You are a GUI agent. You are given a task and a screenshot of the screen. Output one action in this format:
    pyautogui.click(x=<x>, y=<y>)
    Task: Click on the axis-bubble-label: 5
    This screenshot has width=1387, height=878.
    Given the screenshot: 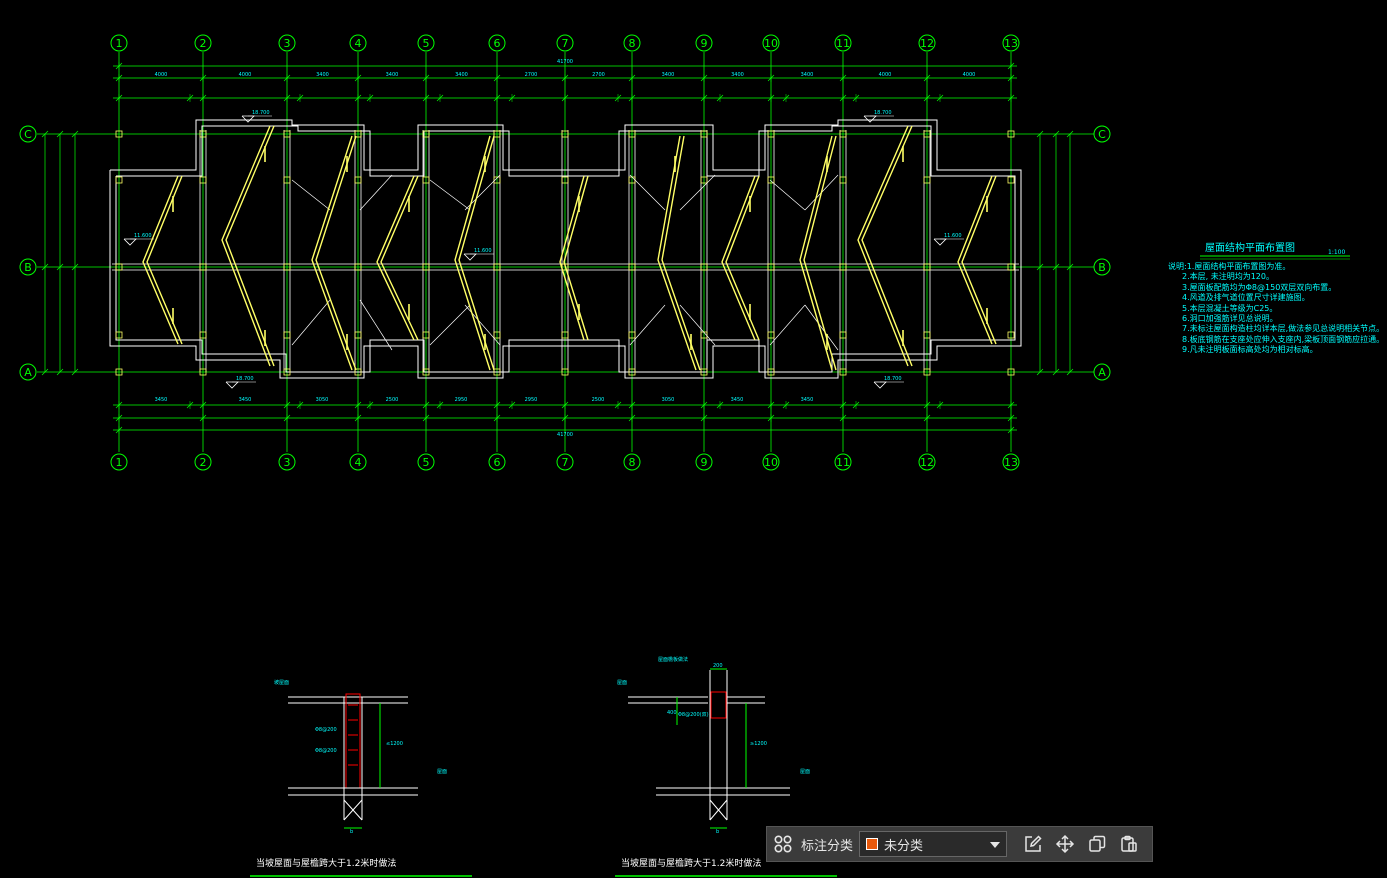 What is the action you would take?
    pyautogui.click(x=426, y=43)
    